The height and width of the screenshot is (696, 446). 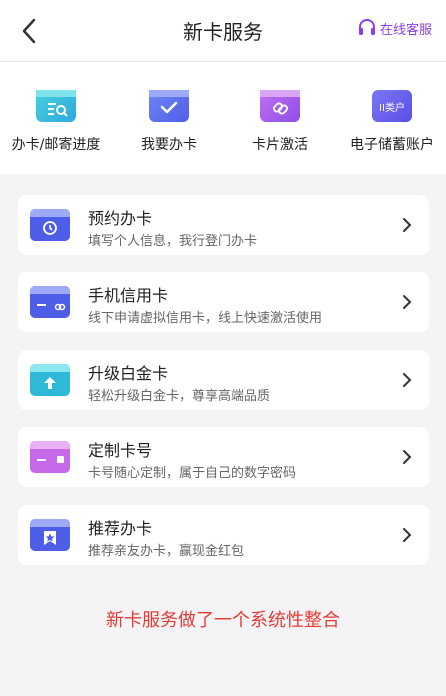 I want to click on appointment-card-icon, so click(x=50, y=225).